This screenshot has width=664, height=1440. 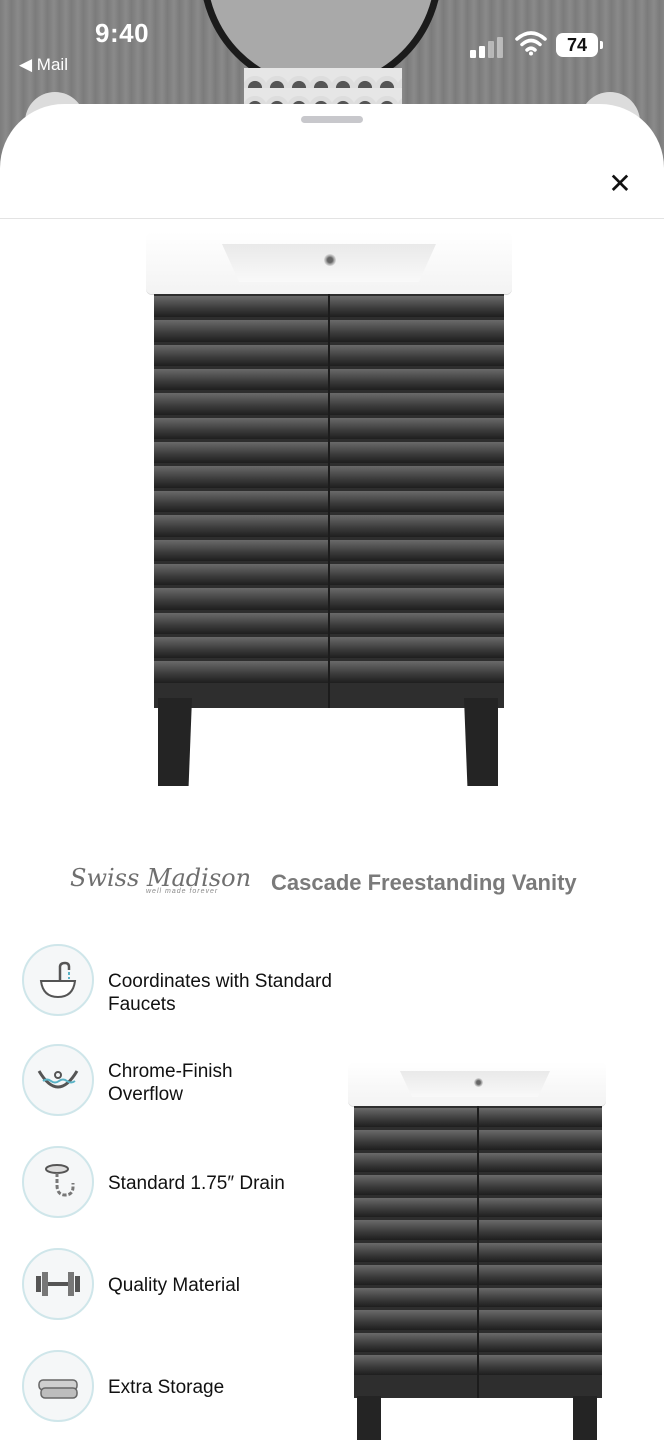 I want to click on towel-icon, so click(x=58, y=1386).